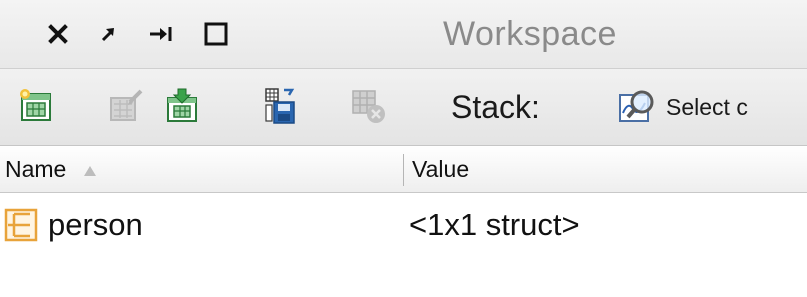 The width and height of the screenshot is (807, 297). I want to click on magnifier-plot-icon, so click(636, 106).